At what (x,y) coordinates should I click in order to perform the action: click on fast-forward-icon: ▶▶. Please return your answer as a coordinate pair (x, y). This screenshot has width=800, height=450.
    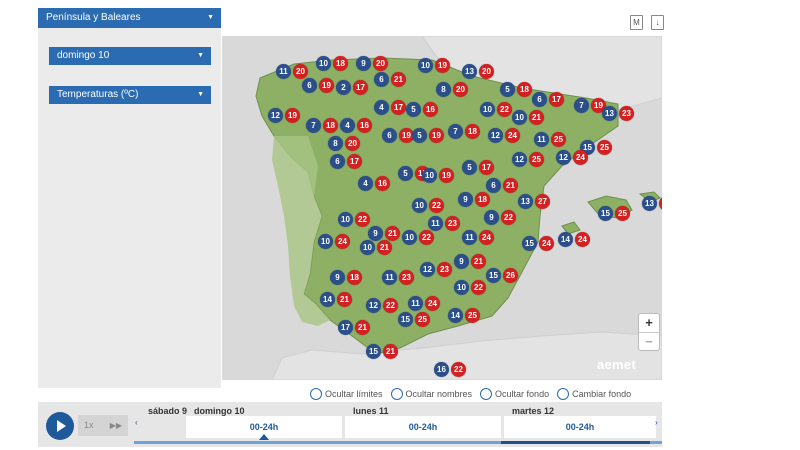
    Looking at the image, I should click on (116, 425).